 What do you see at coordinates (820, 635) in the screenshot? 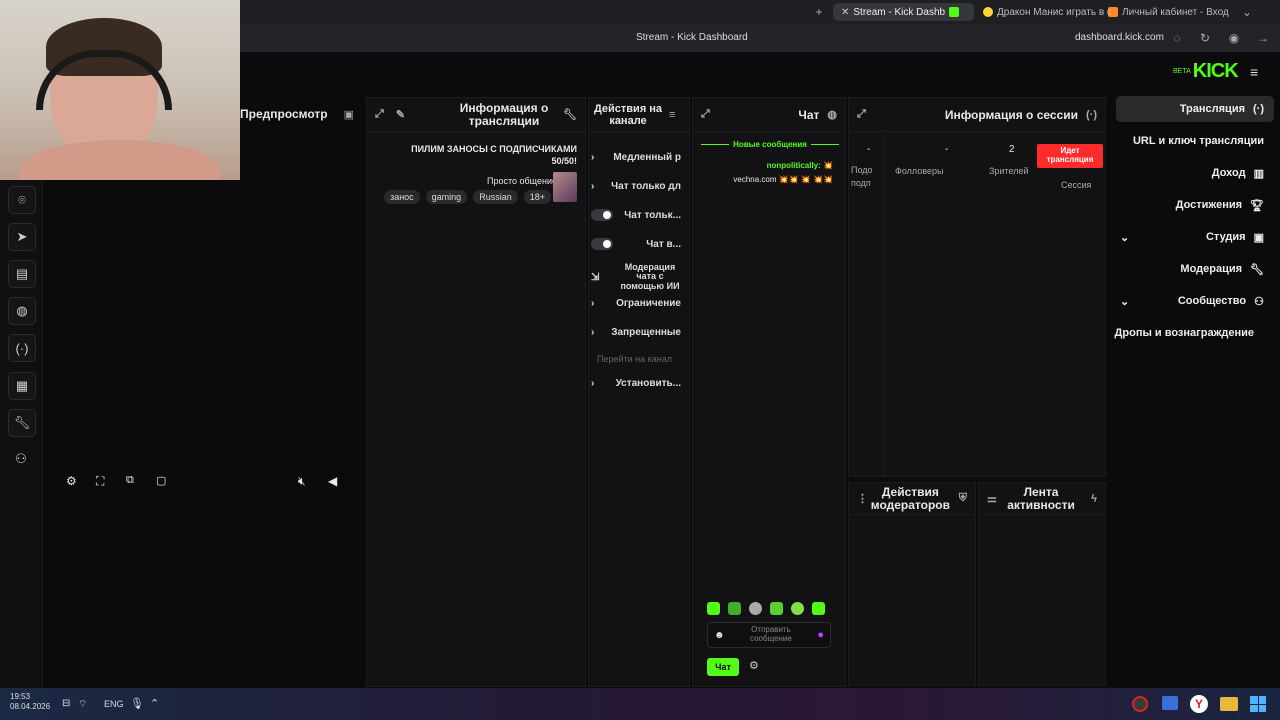
I see `mic-icon: ●` at bounding box center [820, 635].